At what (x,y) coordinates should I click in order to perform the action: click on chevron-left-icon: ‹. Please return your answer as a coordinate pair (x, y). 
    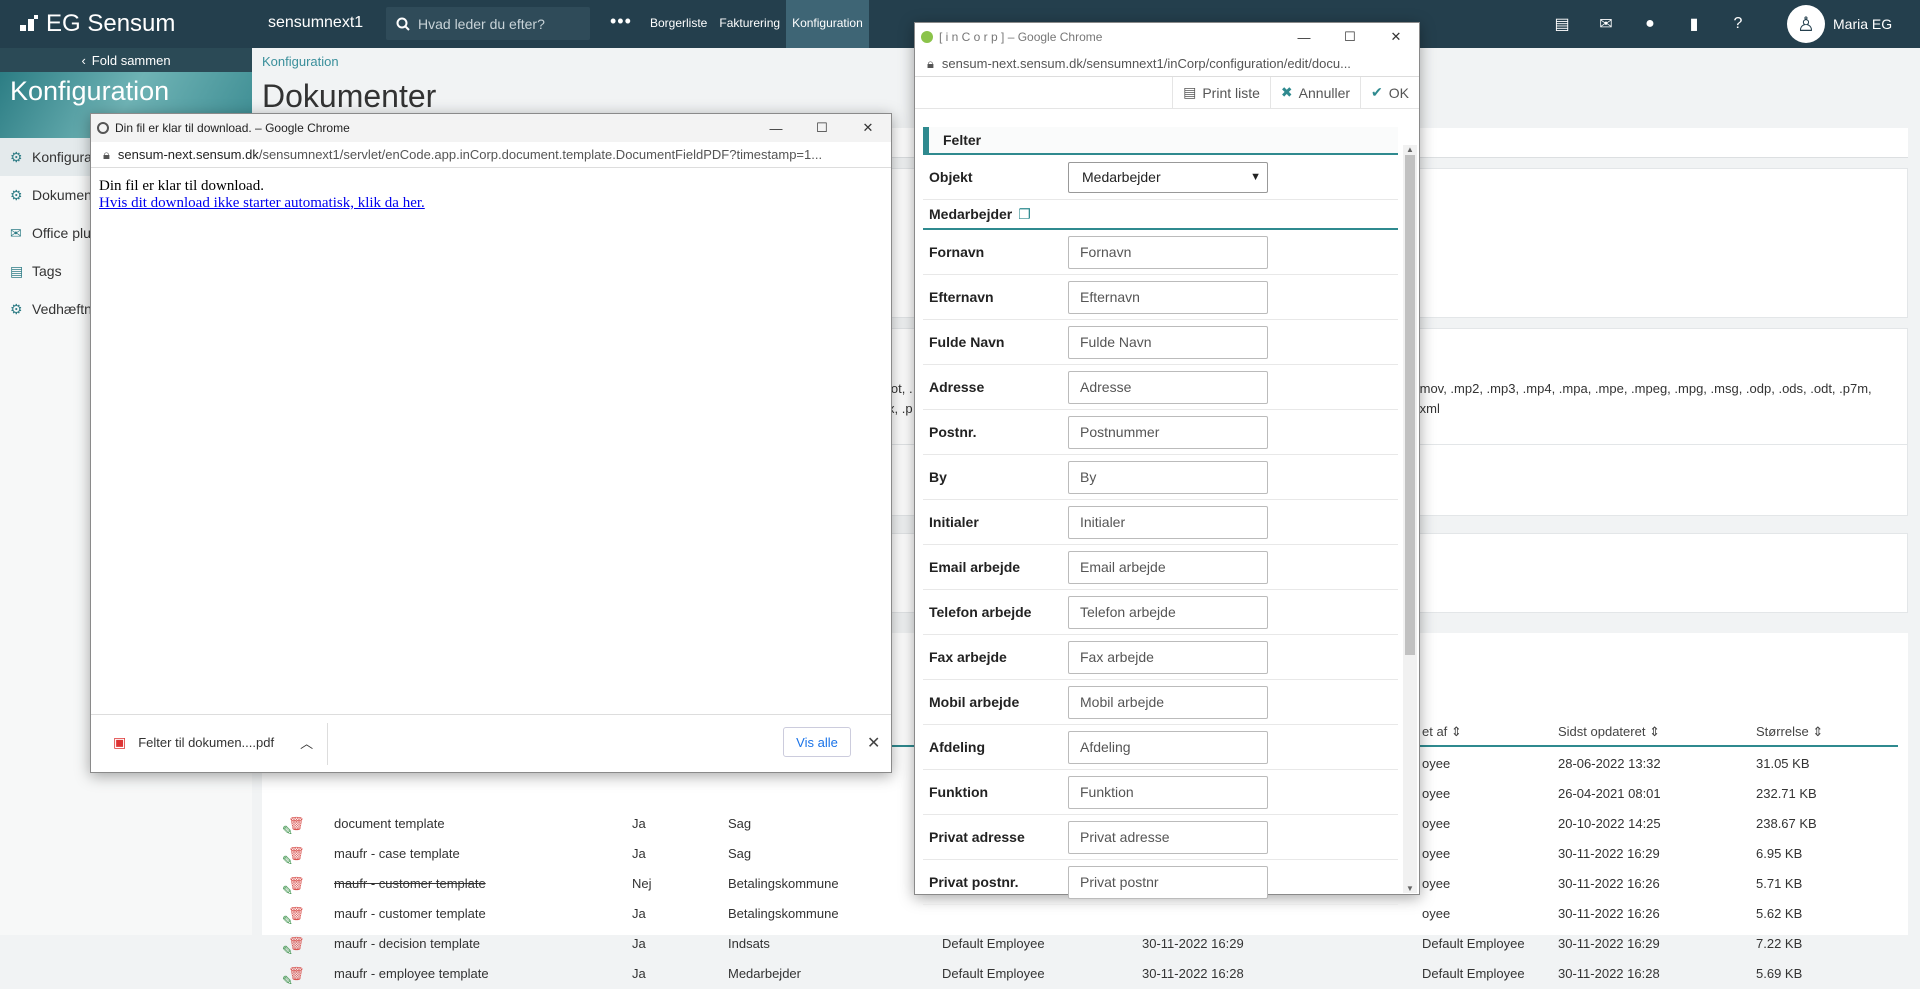
    Looking at the image, I should click on (83, 60).